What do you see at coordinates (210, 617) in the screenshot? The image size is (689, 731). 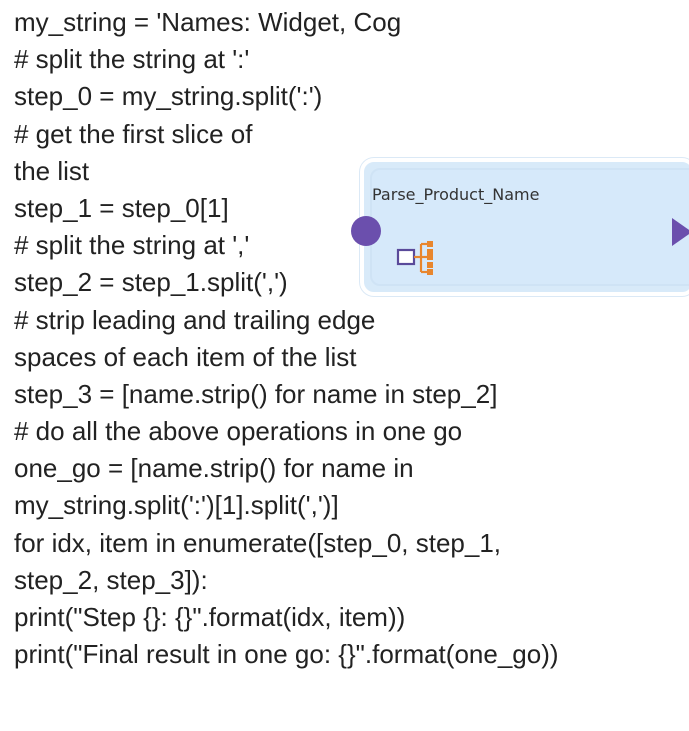 I see `code-line: print("Step {}: {}".format(idx, item))` at bounding box center [210, 617].